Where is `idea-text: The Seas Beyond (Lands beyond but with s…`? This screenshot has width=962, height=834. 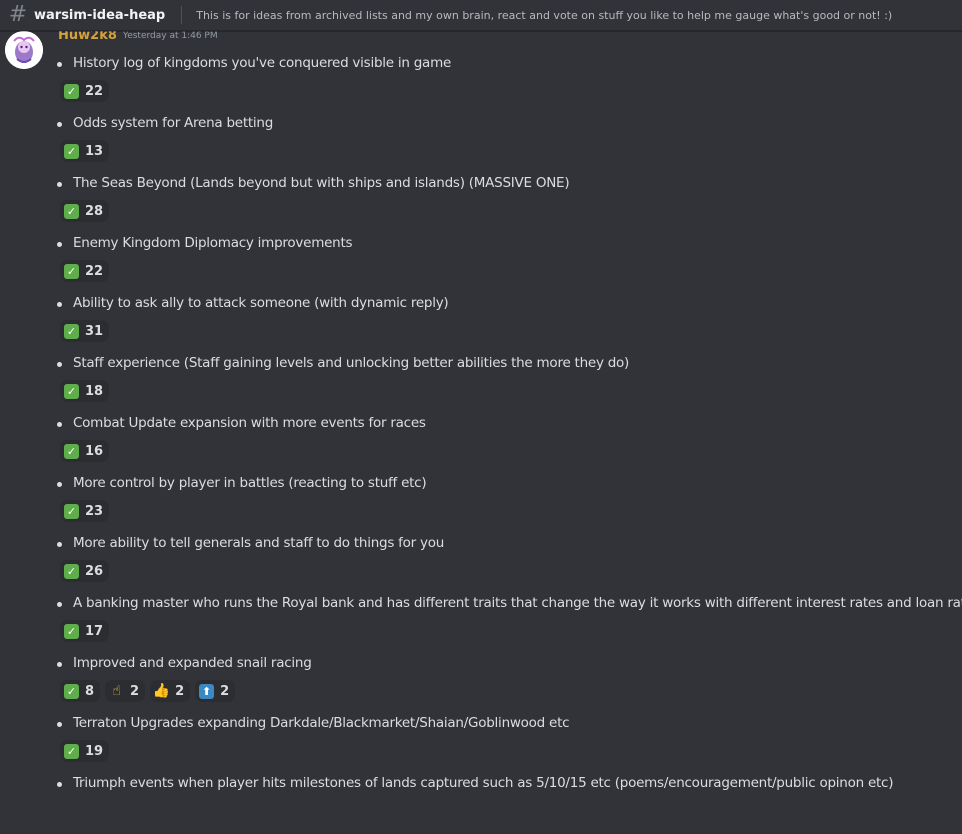
idea-text: The Seas Beyond (Lands beyond but with s… is located at coordinates (321, 183).